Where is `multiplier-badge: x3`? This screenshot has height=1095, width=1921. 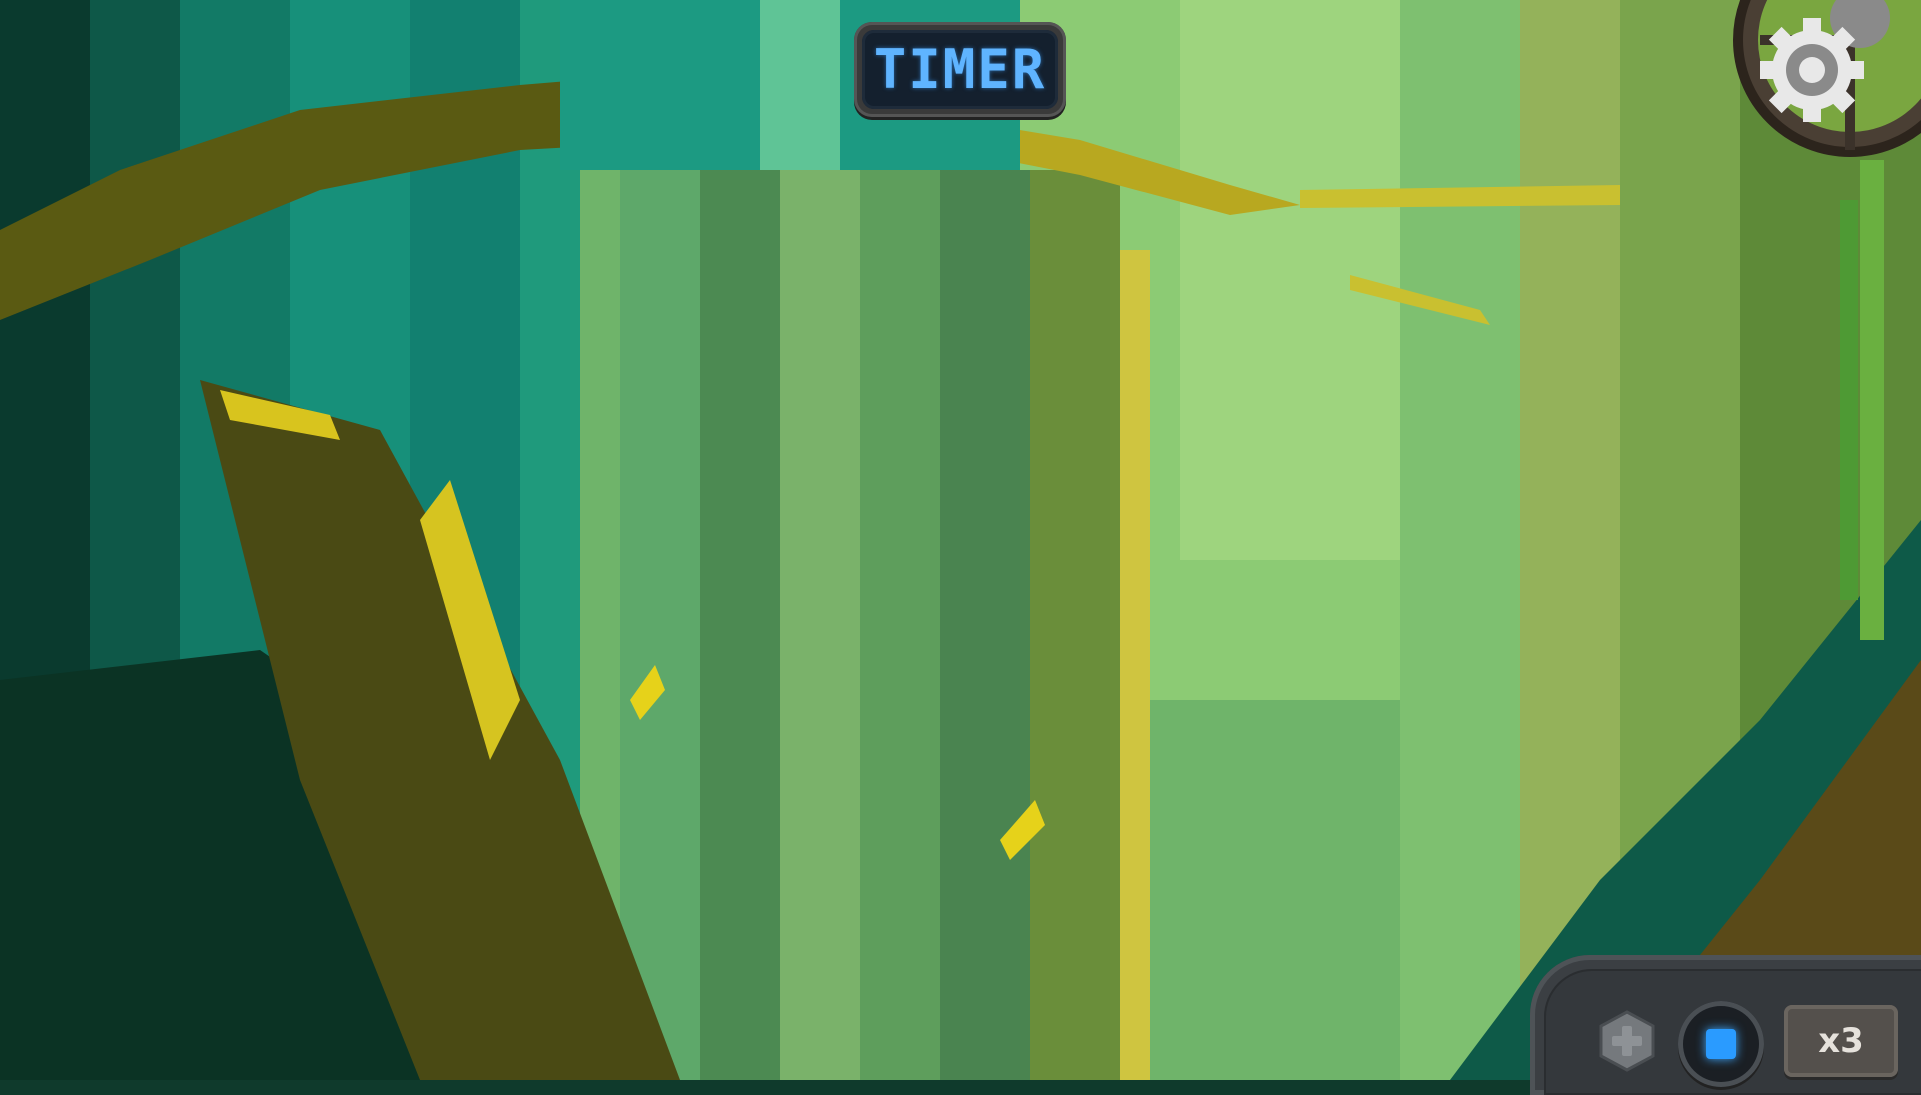
multiplier-badge: x3 is located at coordinates (1841, 1041).